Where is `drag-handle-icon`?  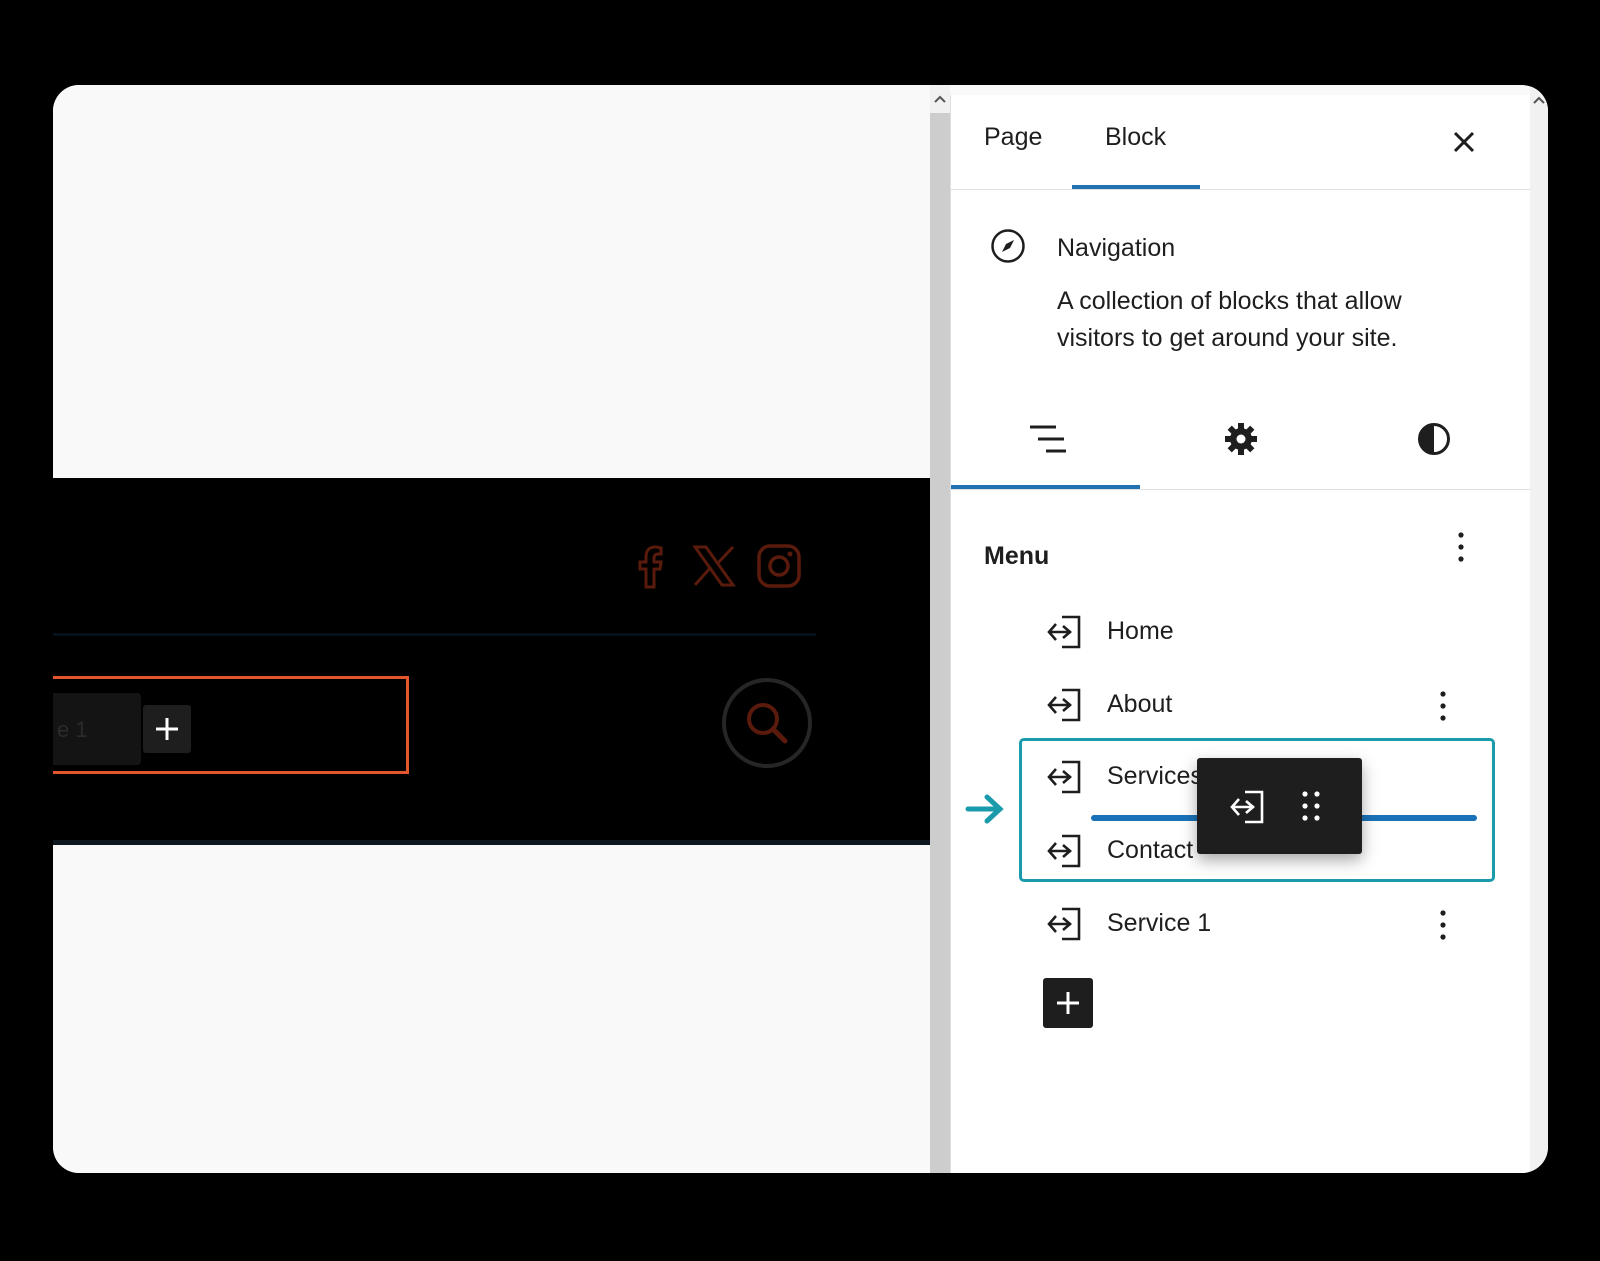
drag-handle-icon is located at coordinates (1311, 806).